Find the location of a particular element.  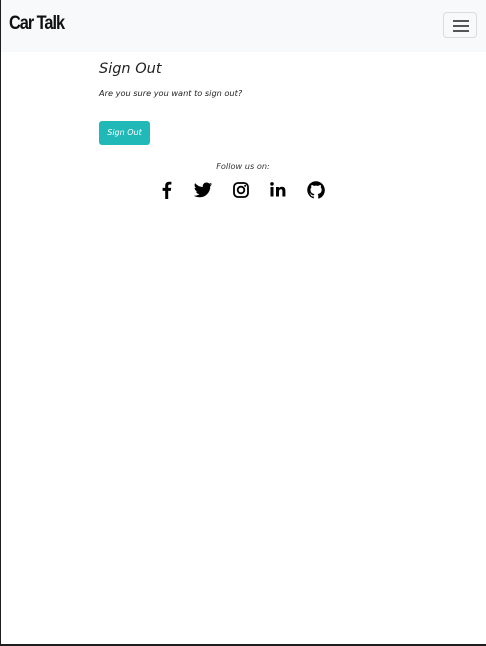

linkedin-link is located at coordinates (278, 190).